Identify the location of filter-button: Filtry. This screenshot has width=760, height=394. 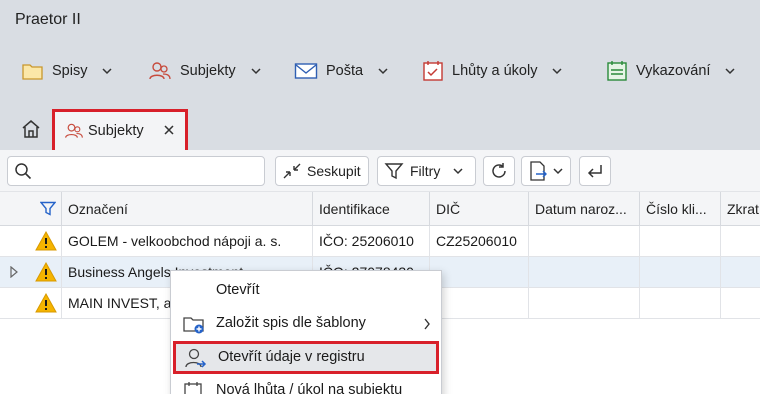
(426, 171).